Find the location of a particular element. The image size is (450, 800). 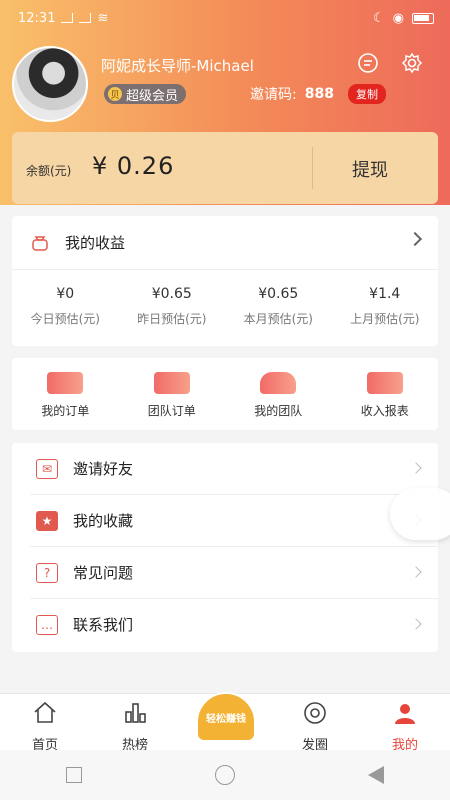

stat-last-month: ¥1.4 上月预估(元) is located at coordinates (385, 306).